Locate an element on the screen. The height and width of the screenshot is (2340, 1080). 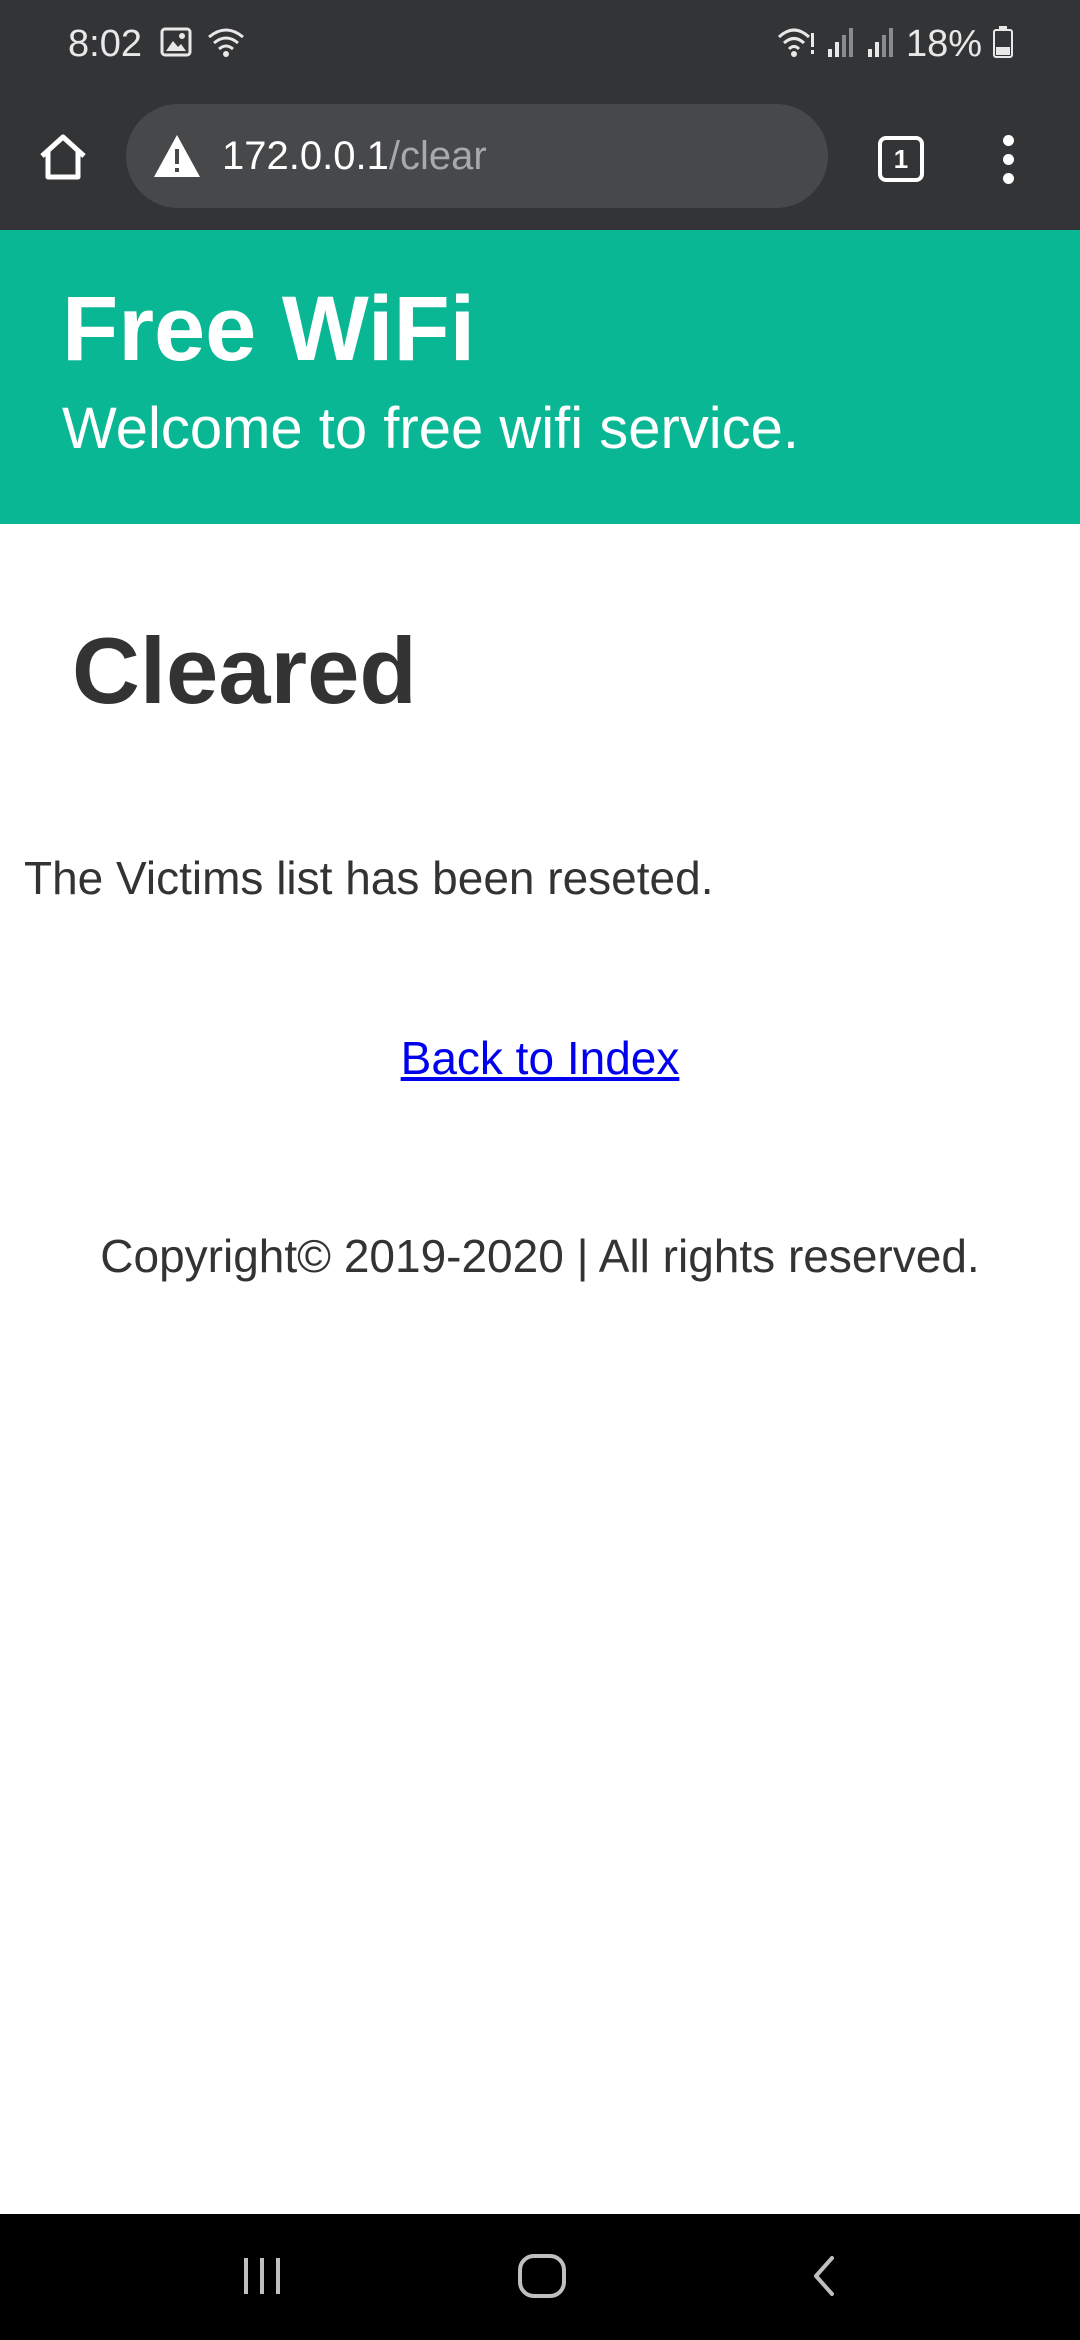
tabs-button: 1 is located at coordinates (900, 158).